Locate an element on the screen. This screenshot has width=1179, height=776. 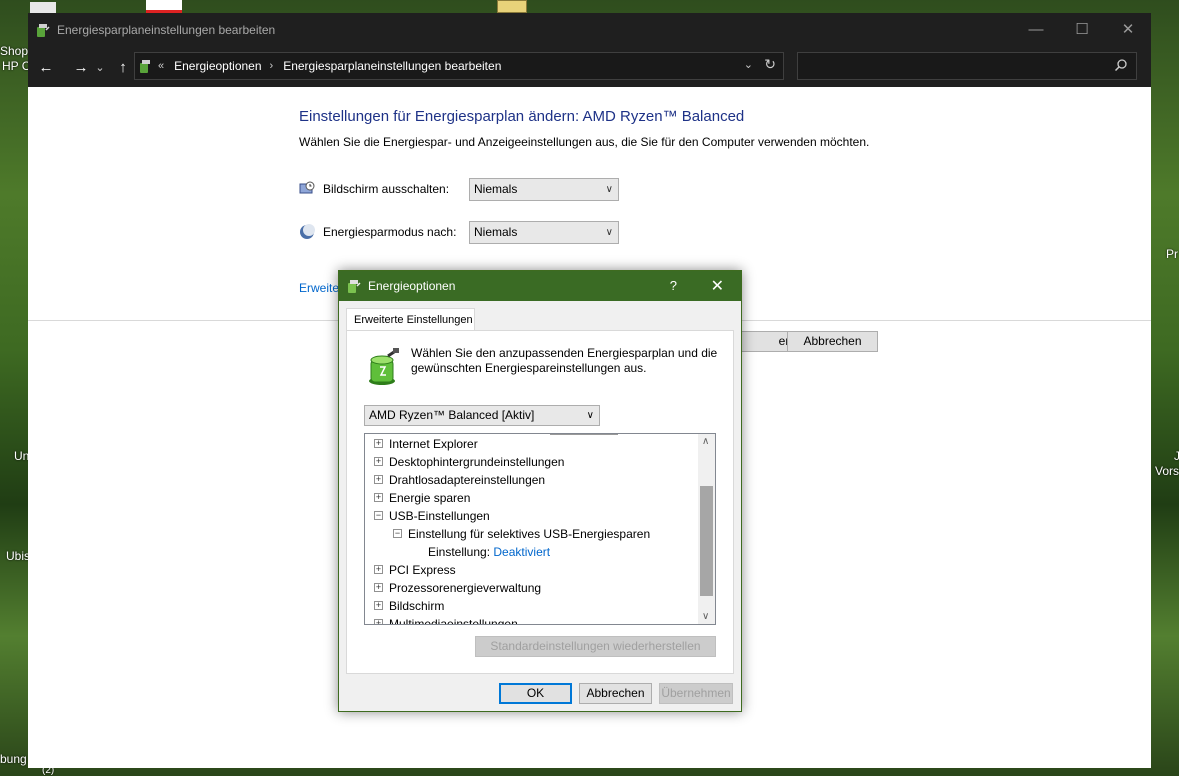
maximize-button: ☐ is located at coordinates (1082, 29).